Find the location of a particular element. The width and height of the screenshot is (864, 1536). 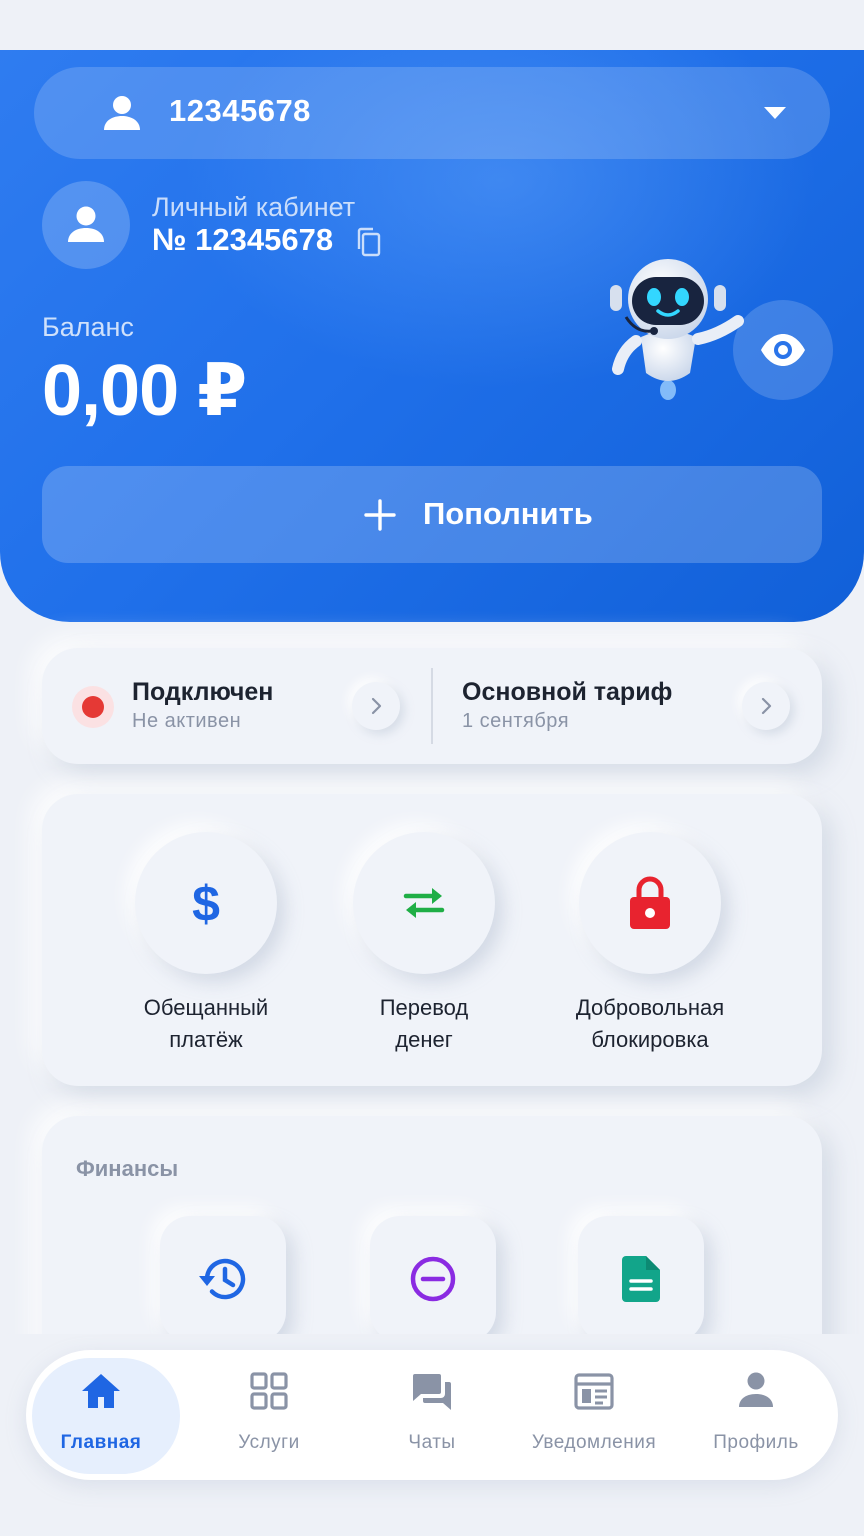

topup-label: Пополнить is located at coordinates (508, 513).